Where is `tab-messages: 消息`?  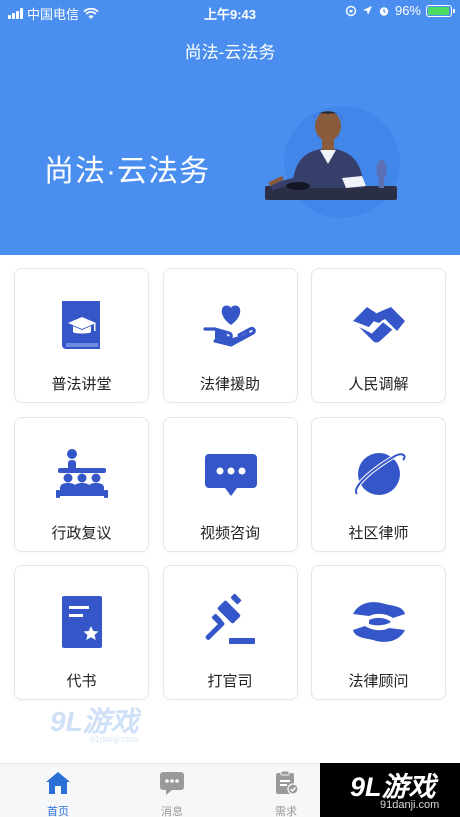
tab-messages: 消息 is located at coordinates (172, 793).